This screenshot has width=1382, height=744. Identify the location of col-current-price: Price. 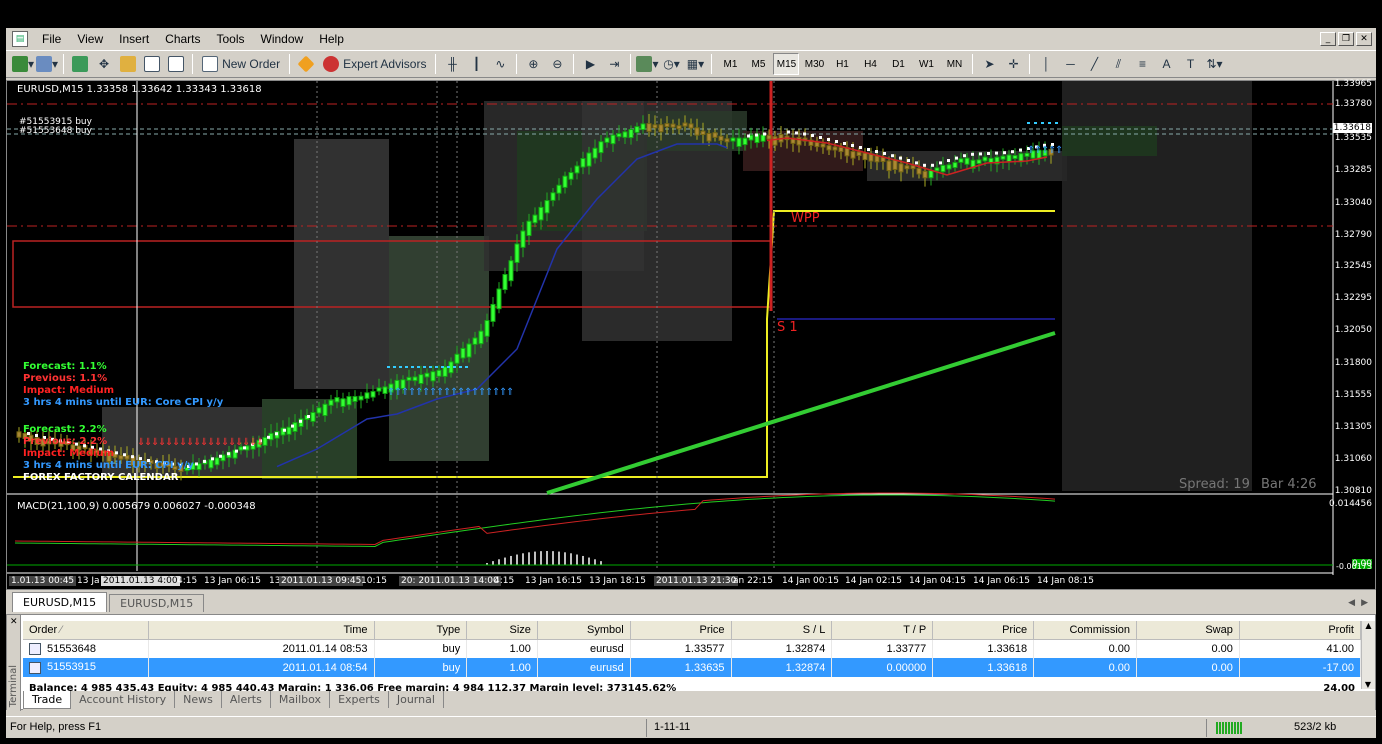
(983, 630).